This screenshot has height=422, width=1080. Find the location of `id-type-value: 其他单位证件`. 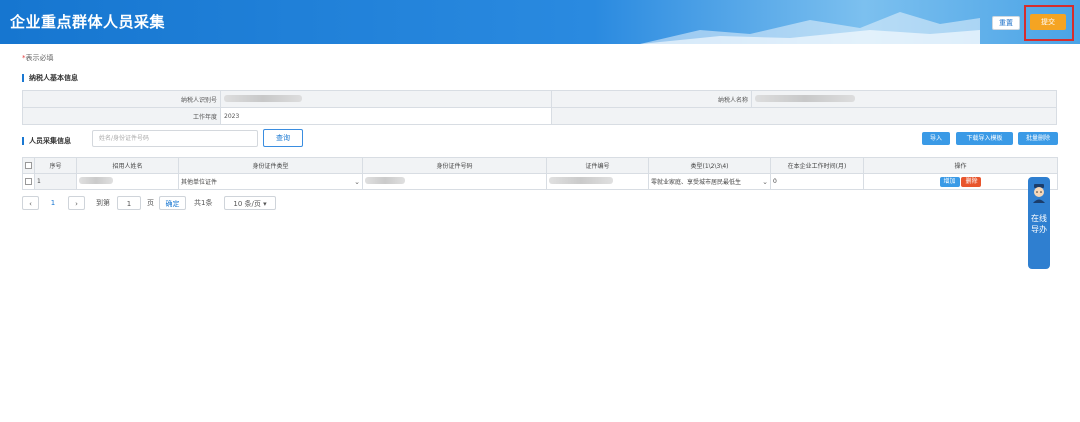

id-type-value: 其他单位证件 is located at coordinates (199, 182).